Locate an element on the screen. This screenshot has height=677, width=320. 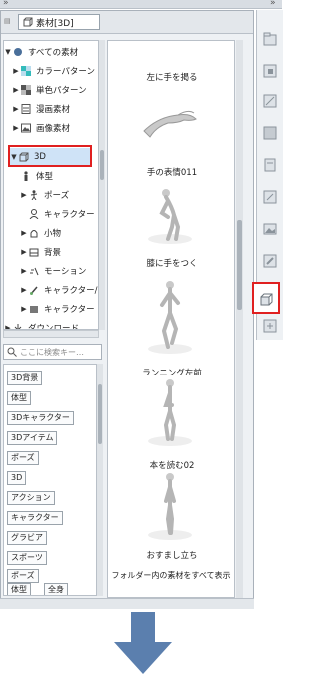
tree-item-motion: ▶ モーション is located at coordinates (59, 271).